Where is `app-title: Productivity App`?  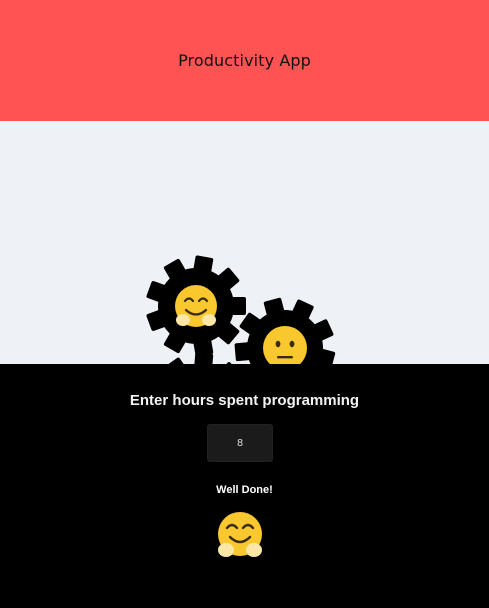 app-title: Productivity App is located at coordinates (244, 60).